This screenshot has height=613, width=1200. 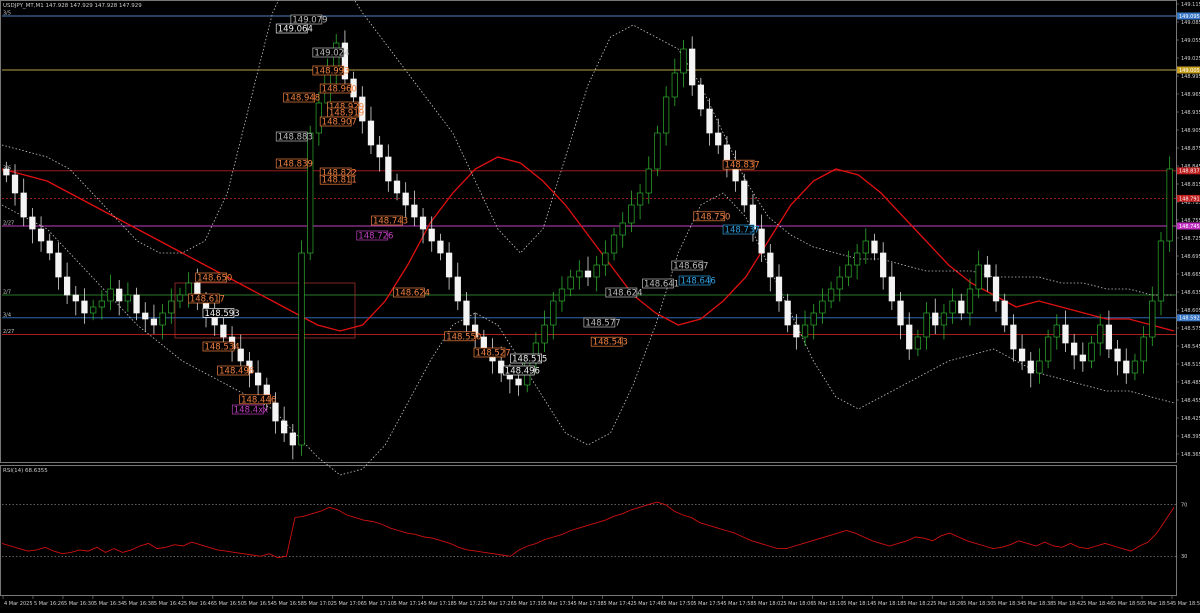 What do you see at coordinates (338, 122) in the screenshot?
I see `price-label: 148.907` at bounding box center [338, 122].